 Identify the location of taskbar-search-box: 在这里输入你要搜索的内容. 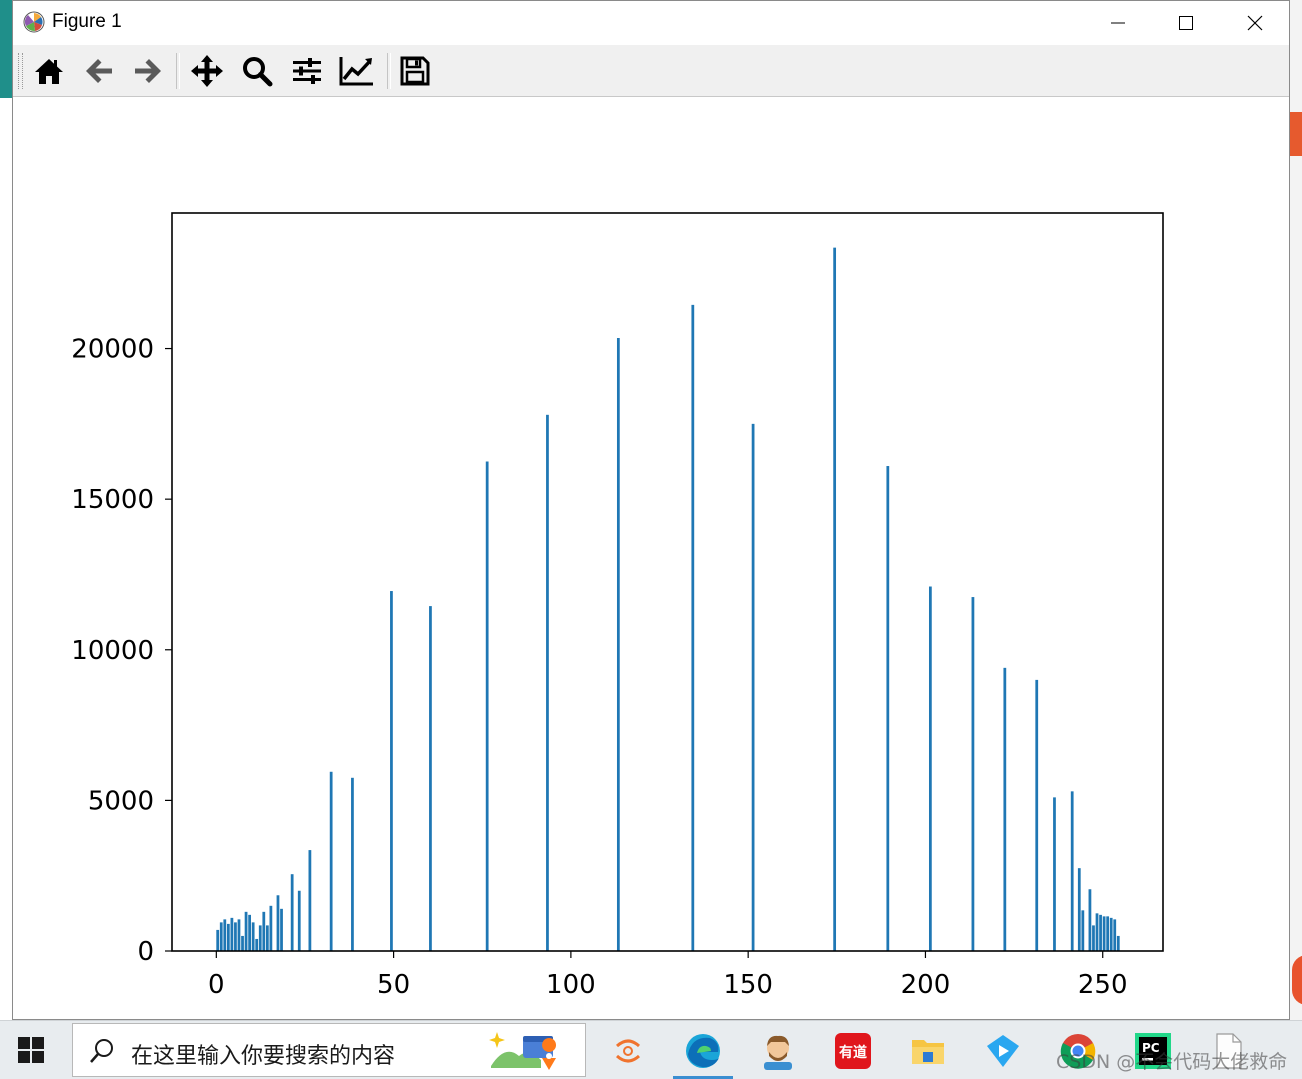
(329, 1050).